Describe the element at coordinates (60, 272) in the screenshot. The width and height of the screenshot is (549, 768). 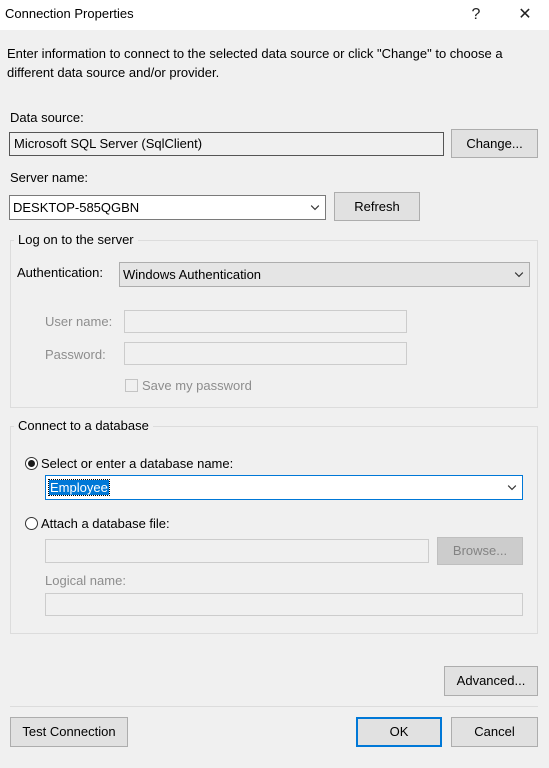
I see `authentication-label: Authentication:` at that location.